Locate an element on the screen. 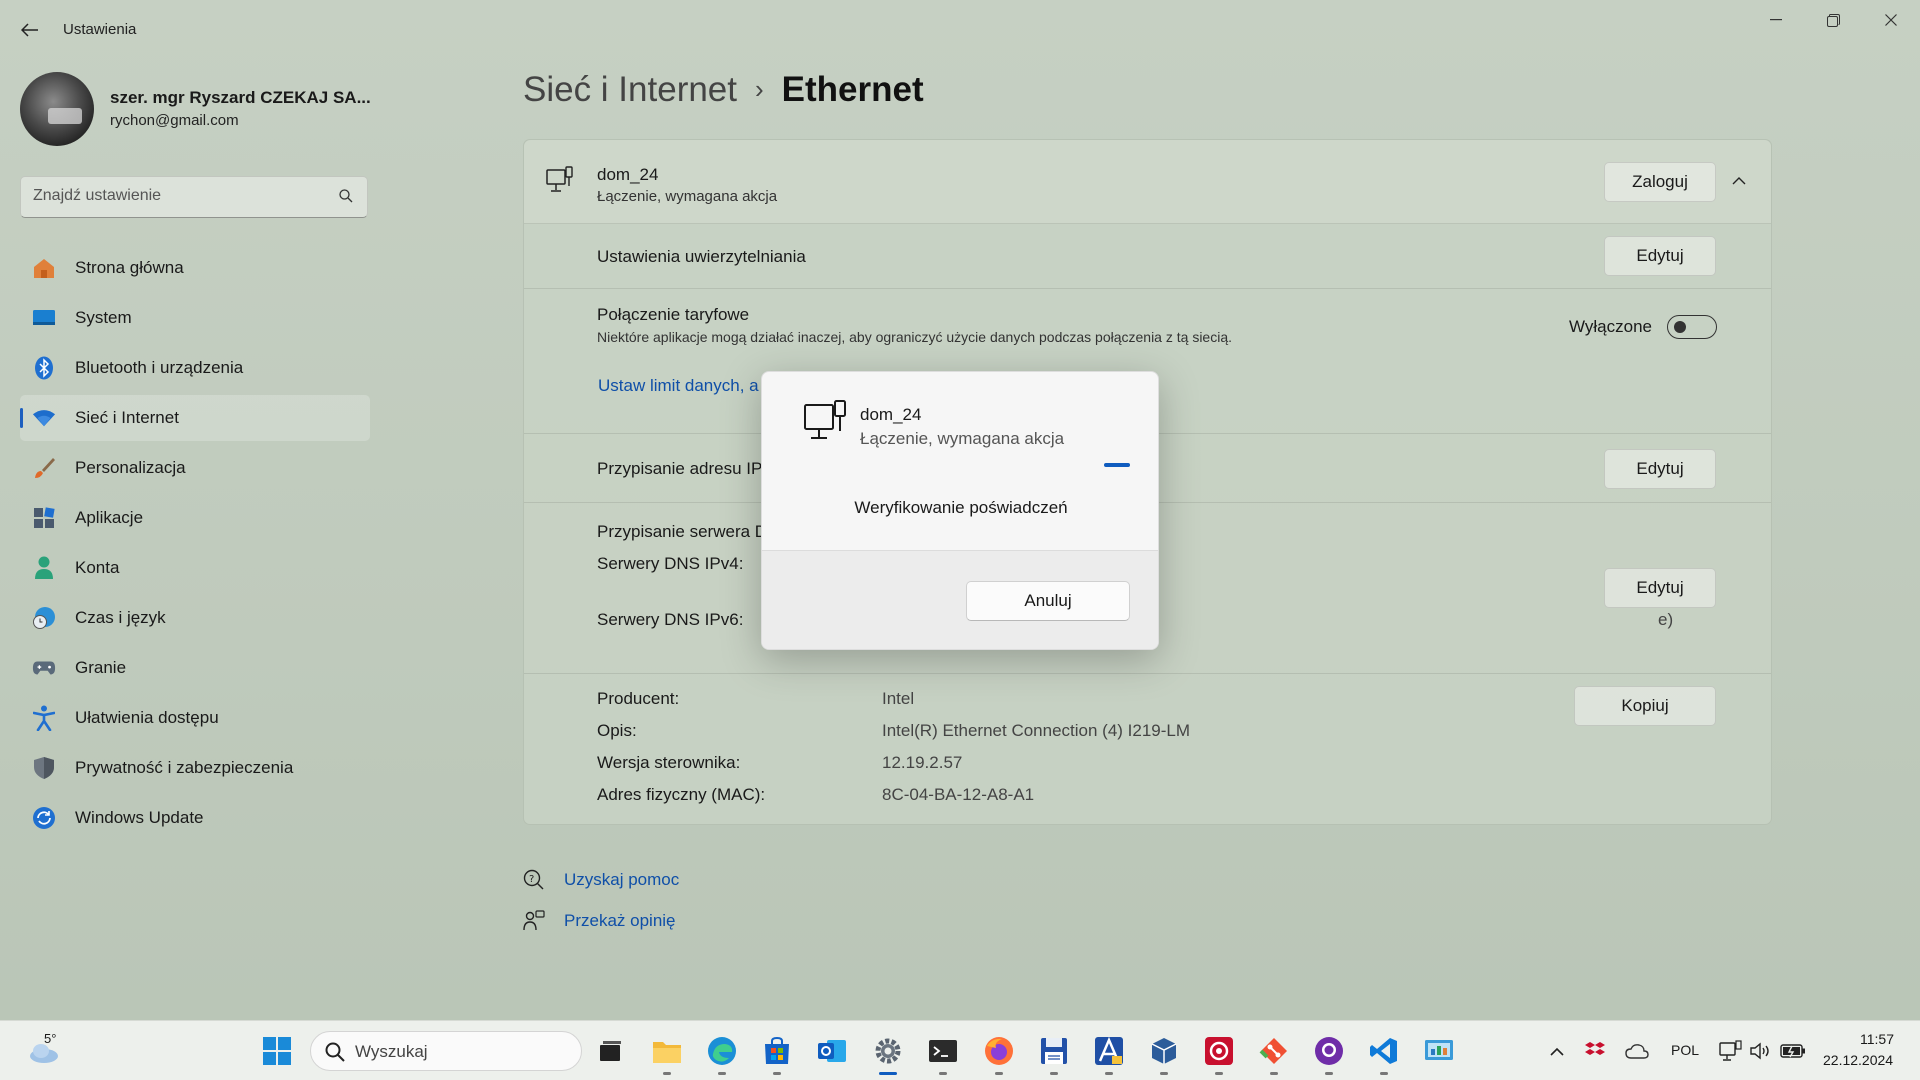 The image size is (1920, 1080). sidebar-item-label: Aplikacje is located at coordinates (109, 517).